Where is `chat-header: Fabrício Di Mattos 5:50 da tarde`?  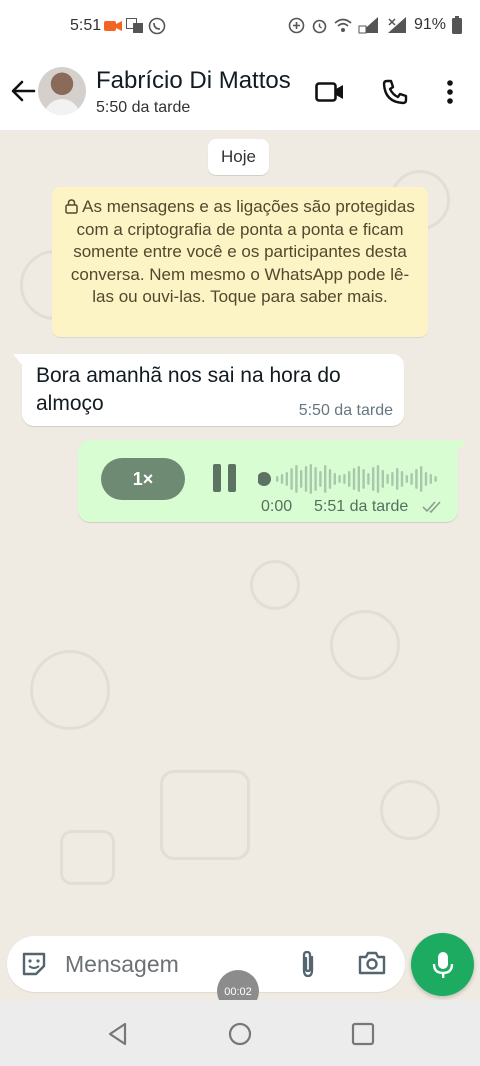
chat-header: Fabrício Di Mattos 5:50 da tarde is located at coordinates (240, 92).